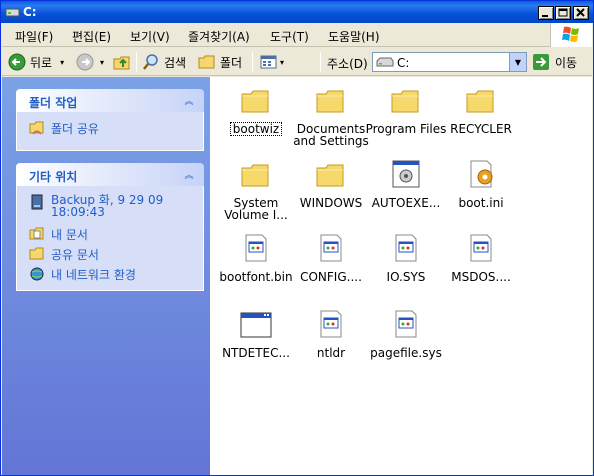 The width and height of the screenshot is (594, 476). I want to click on views-dropdown-icon: ▾, so click(282, 62).